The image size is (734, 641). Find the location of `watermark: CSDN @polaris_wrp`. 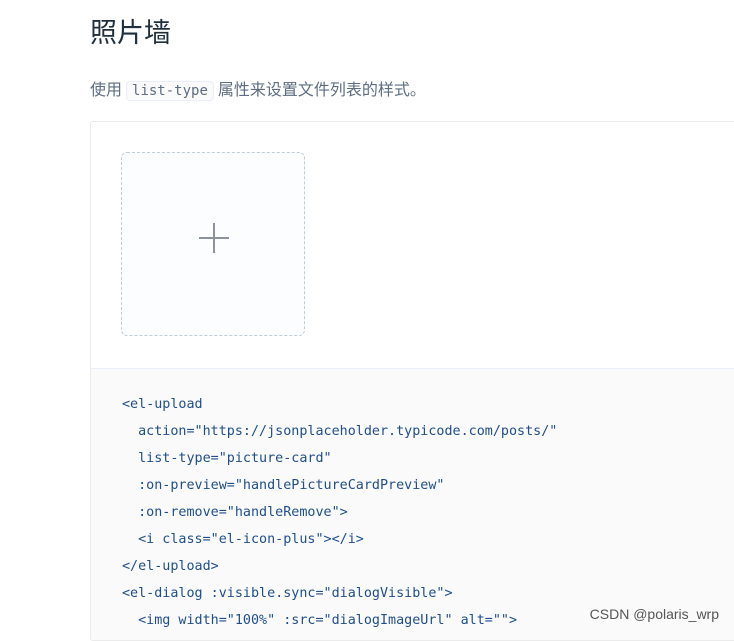

watermark: CSDN @polaris_wrp is located at coordinates (654, 614).